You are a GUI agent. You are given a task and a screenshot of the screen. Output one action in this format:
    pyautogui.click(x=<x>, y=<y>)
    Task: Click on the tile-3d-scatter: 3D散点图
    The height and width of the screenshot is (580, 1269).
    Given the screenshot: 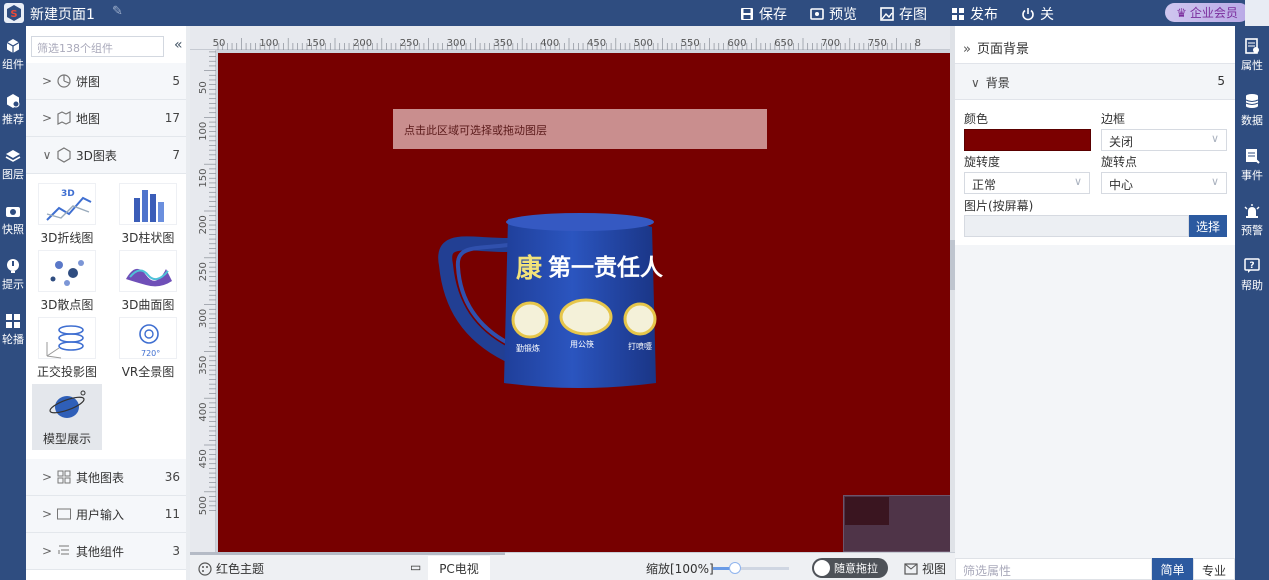 What is the action you would take?
    pyautogui.click(x=67, y=283)
    